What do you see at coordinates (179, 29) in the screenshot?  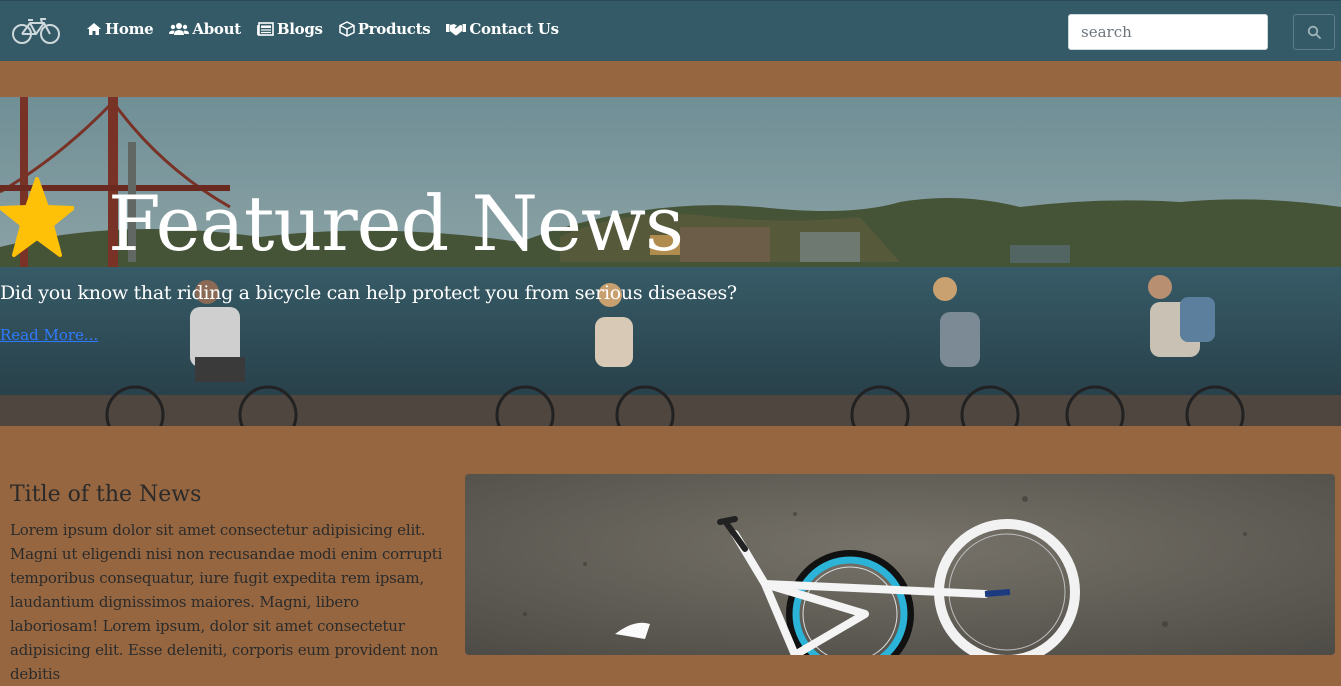 I see `users-icon` at bounding box center [179, 29].